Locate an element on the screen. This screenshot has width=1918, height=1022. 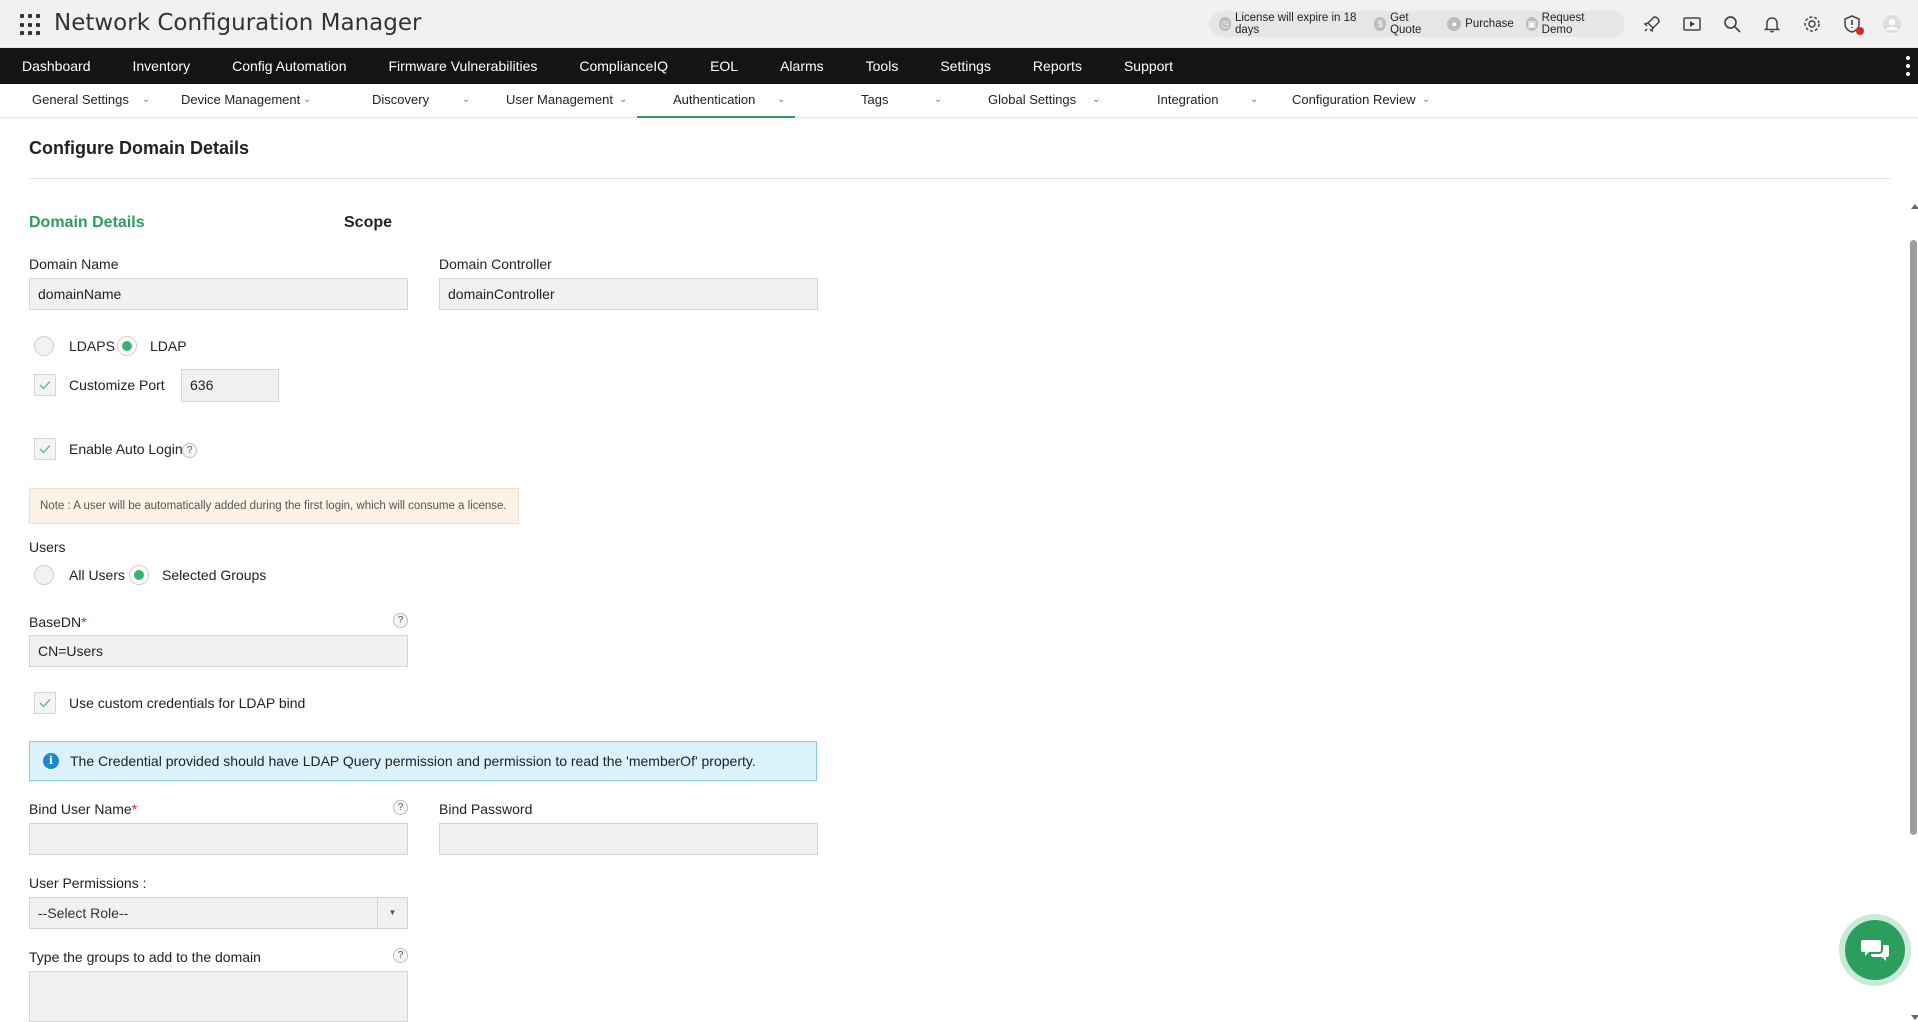
bind-user-label-text: Bind User Name is located at coordinates (80, 809).